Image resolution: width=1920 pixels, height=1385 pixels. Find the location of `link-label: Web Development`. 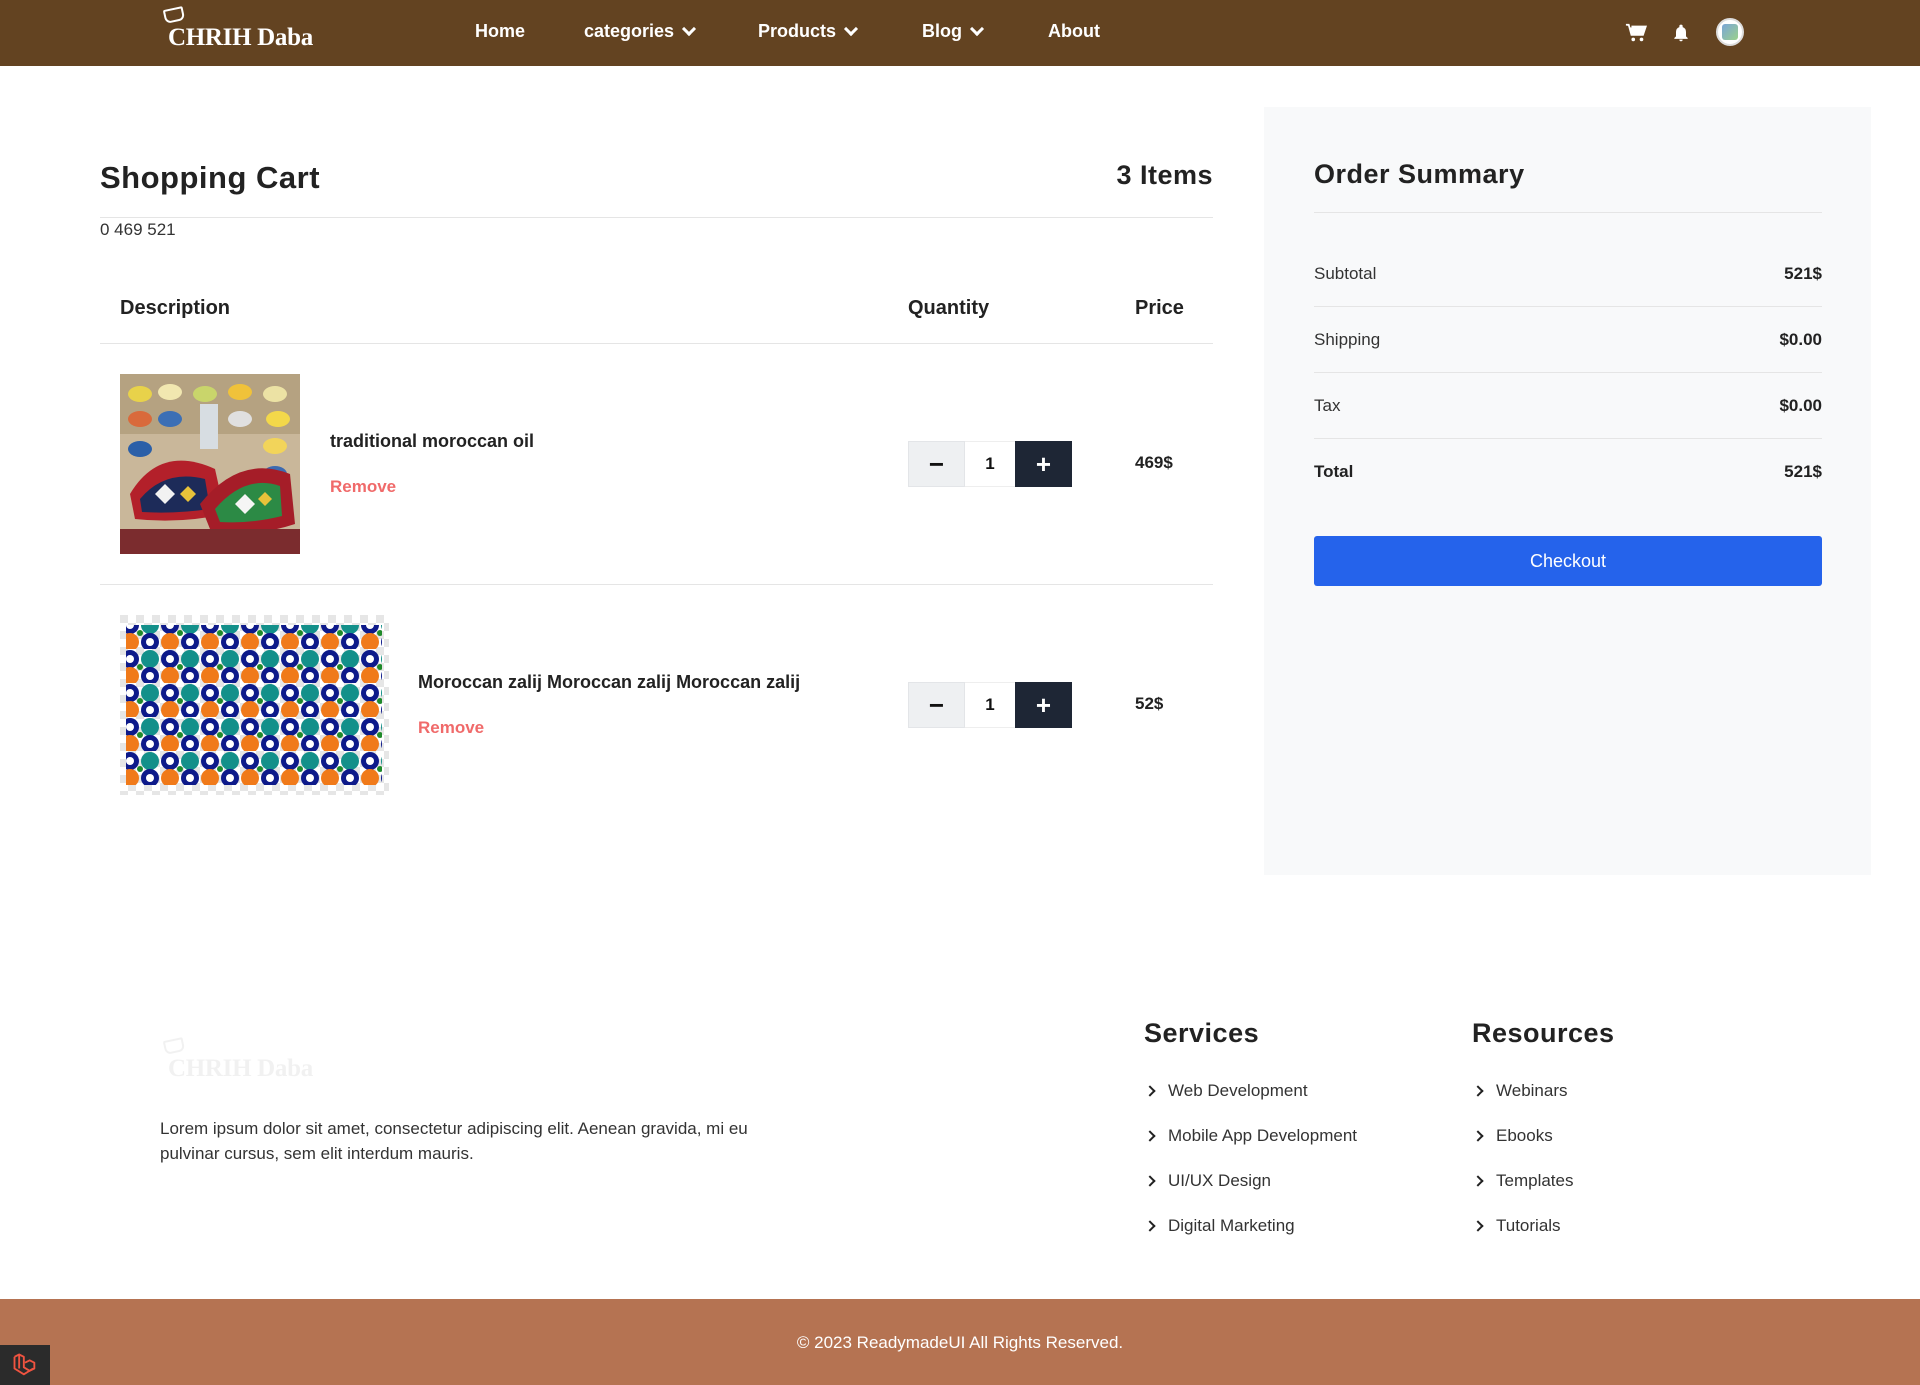

link-label: Web Development is located at coordinates (1238, 1090).